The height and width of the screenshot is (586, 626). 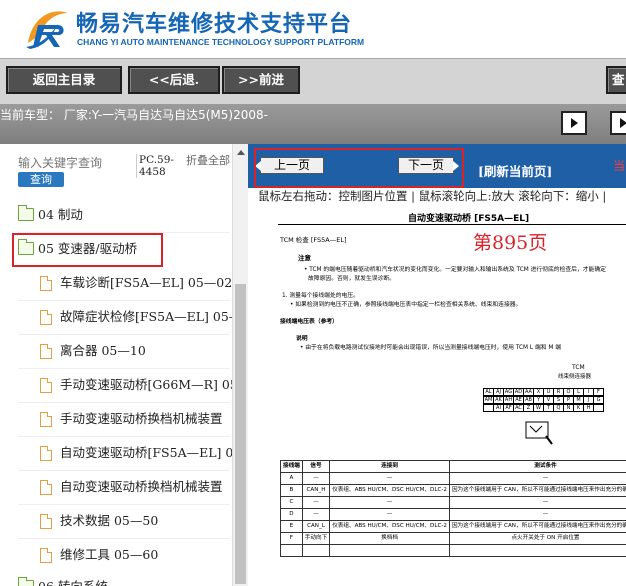 I want to click on tree-doc-service-tools: 维修工具 05—60, so click(x=136, y=555).